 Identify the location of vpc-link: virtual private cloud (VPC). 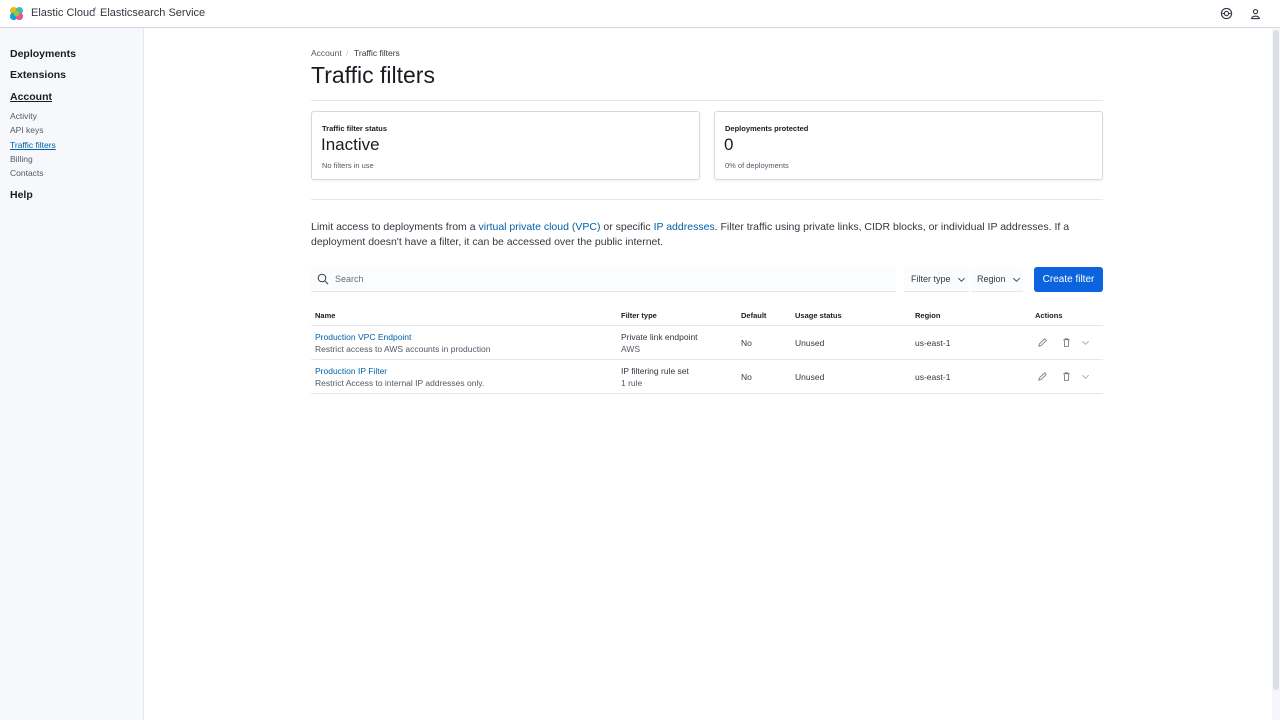
(539, 227).